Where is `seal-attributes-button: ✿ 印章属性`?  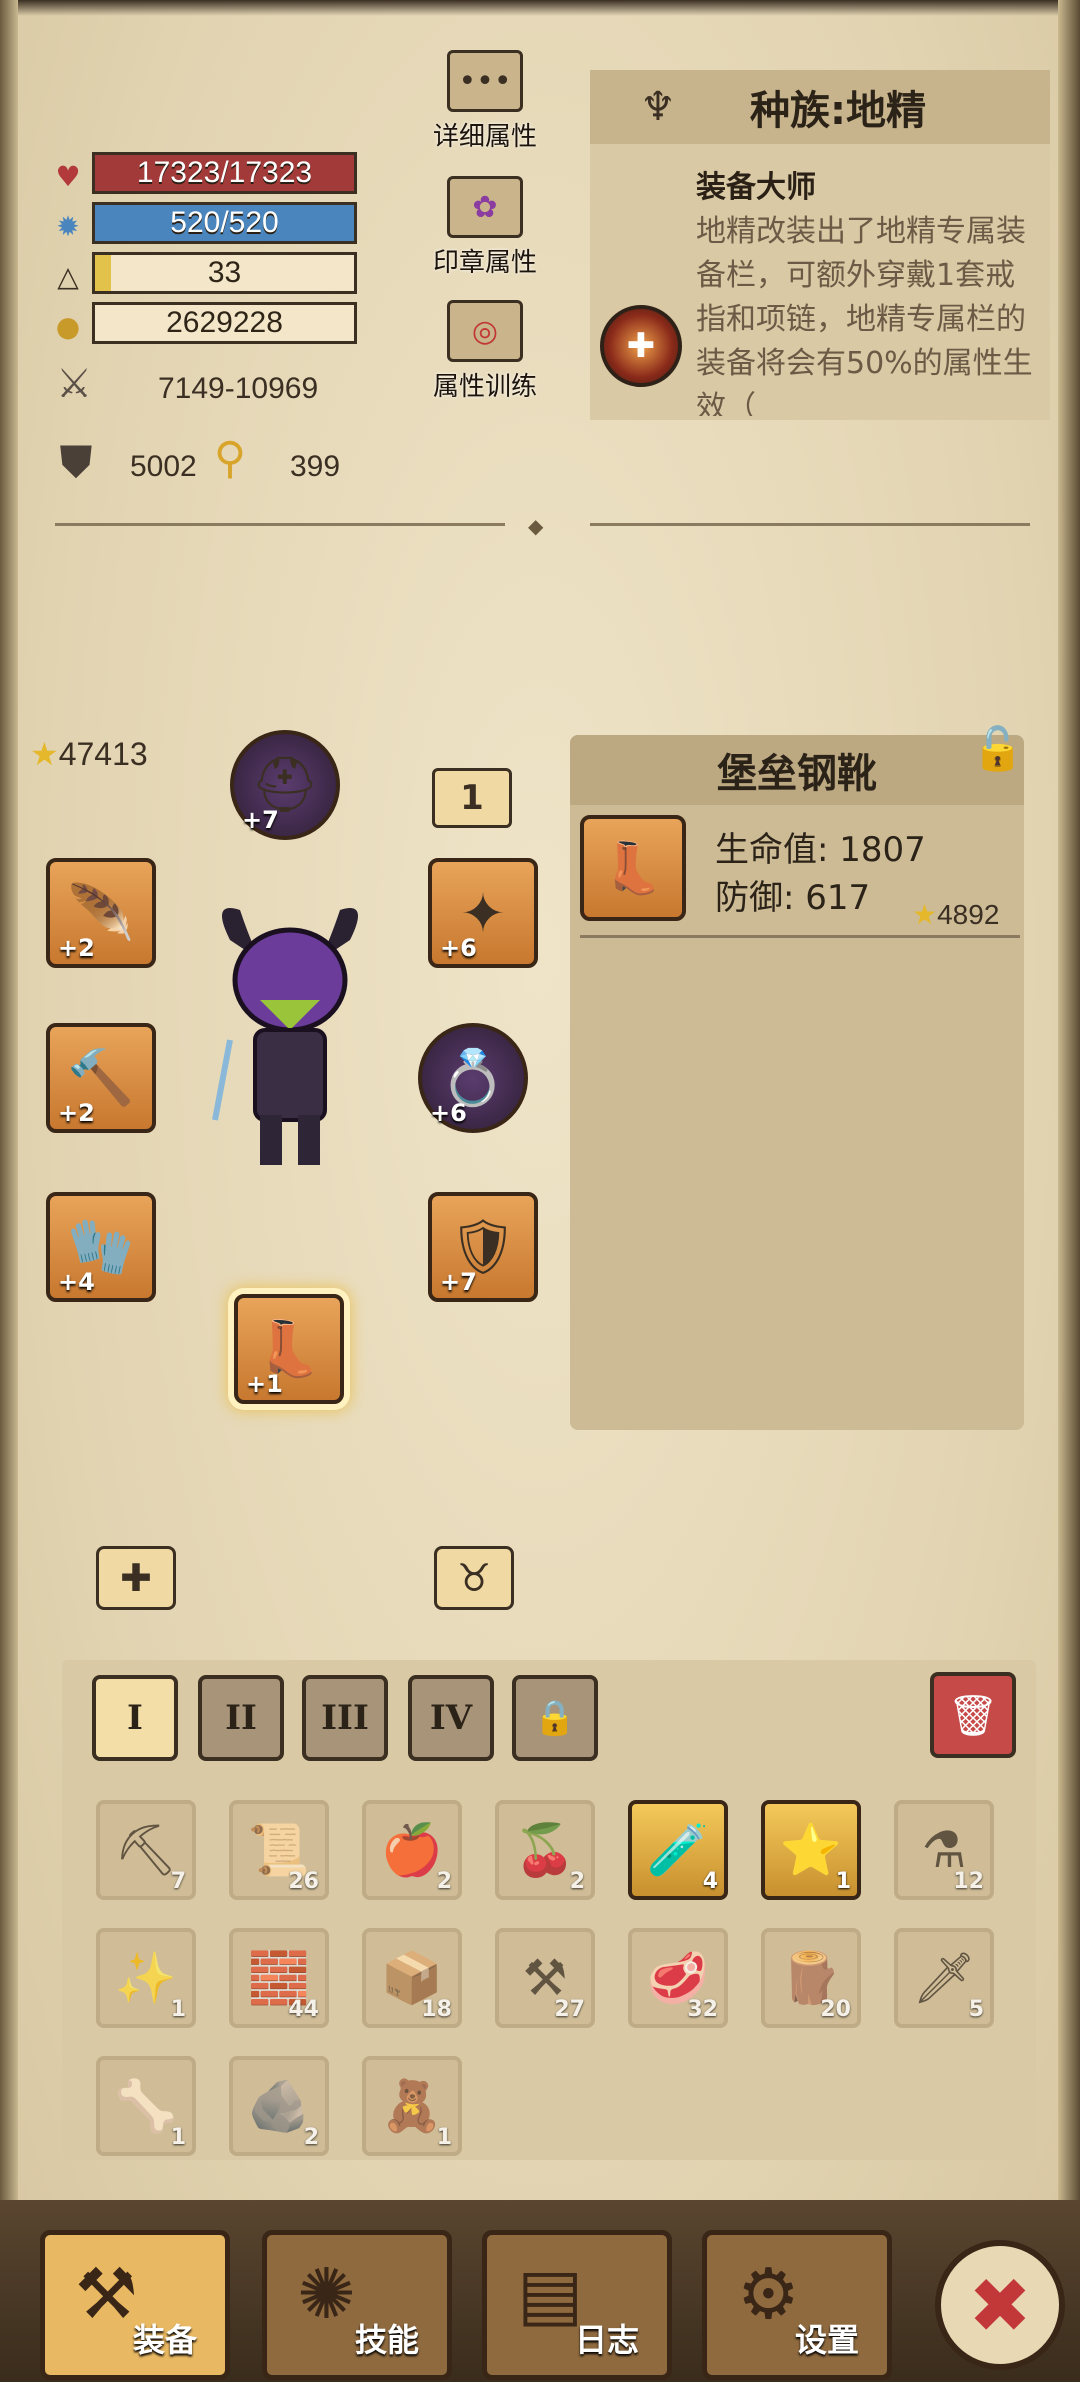
seal-attributes-button: ✿ 印章属性 is located at coordinates (485, 227).